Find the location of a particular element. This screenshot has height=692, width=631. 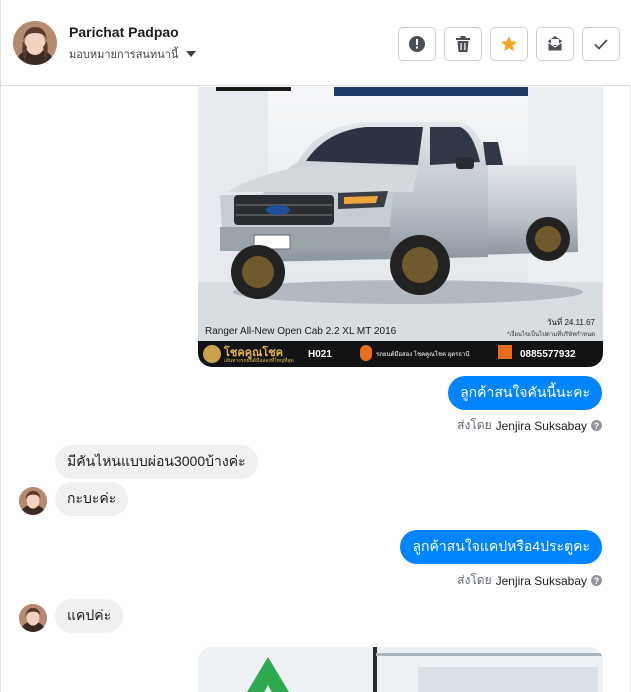

check-icon is located at coordinates (601, 44).